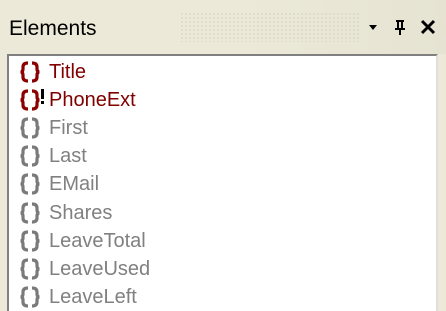 Image resolution: width=446 pixels, height=311 pixels. What do you see at coordinates (97, 240) in the screenshot?
I see `list-item-label: LeaveTotal` at bounding box center [97, 240].